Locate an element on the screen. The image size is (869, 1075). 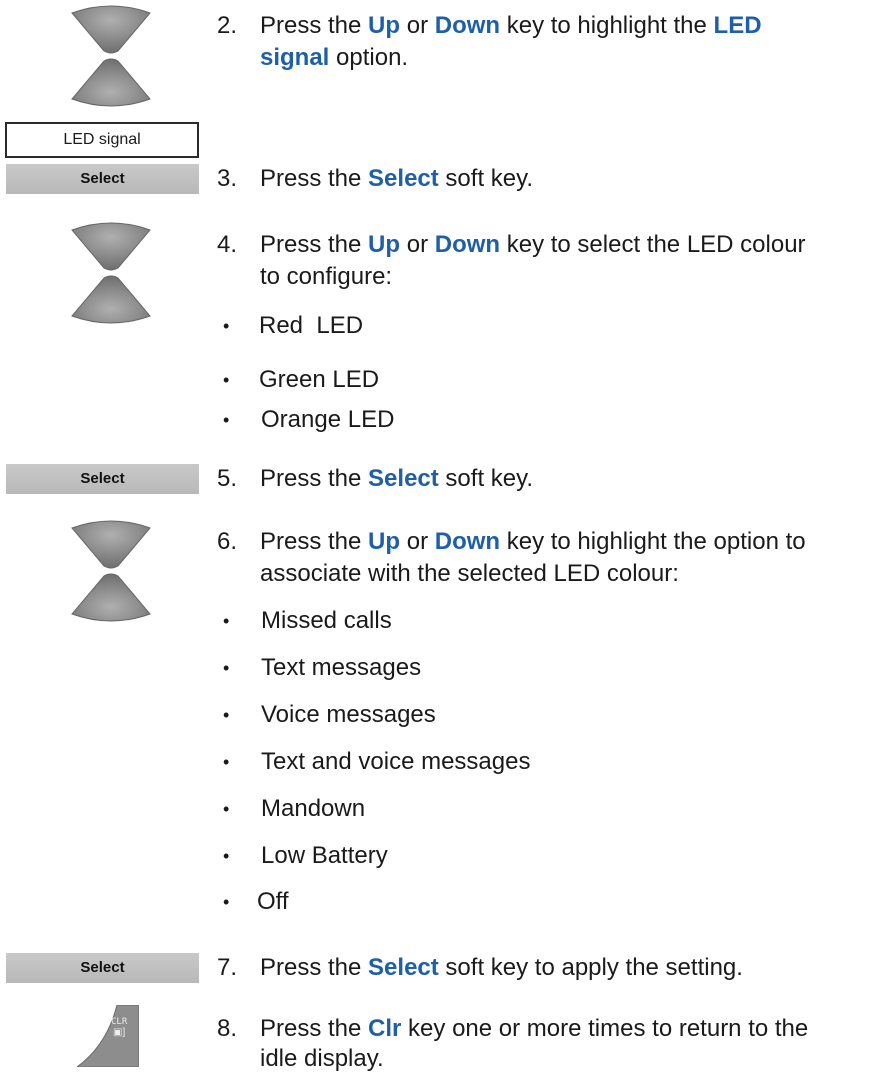
list-item: • Orange LED is located at coordinates (309, 419).